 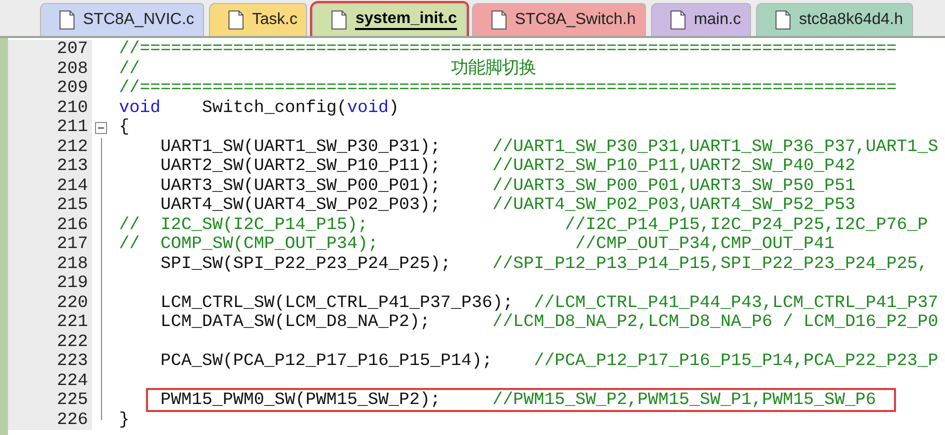 What do you see at coordinates (50, 108) in the screenshot?
I see `line-number: 210` at bounding box center [50, 108].